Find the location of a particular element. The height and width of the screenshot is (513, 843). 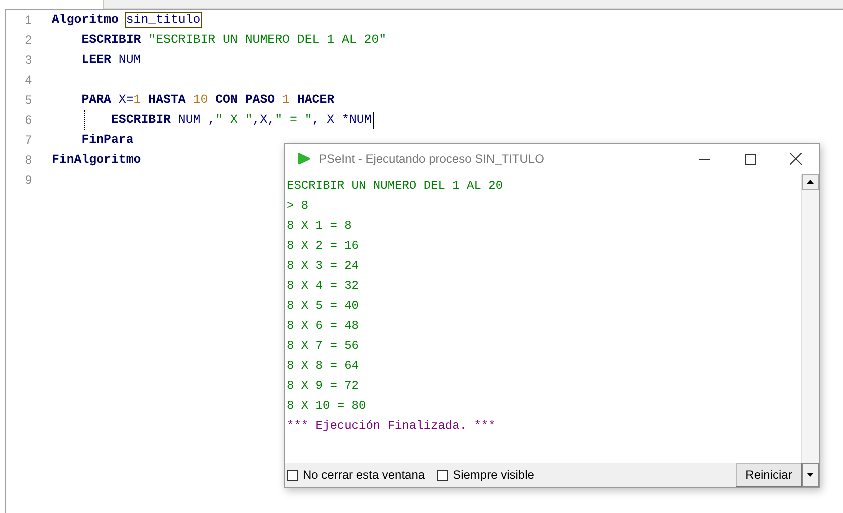

code-line: PARA X=1 HASTA 10 CON PASO 1 HACER is located at coordinates (207, 100).